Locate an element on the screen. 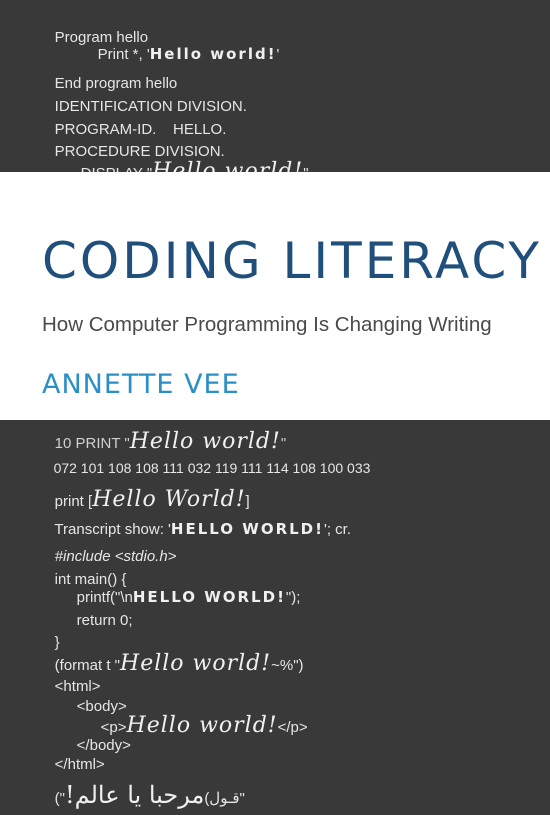  code-line-c-return: return 0; is located at coordinates (96, 620).